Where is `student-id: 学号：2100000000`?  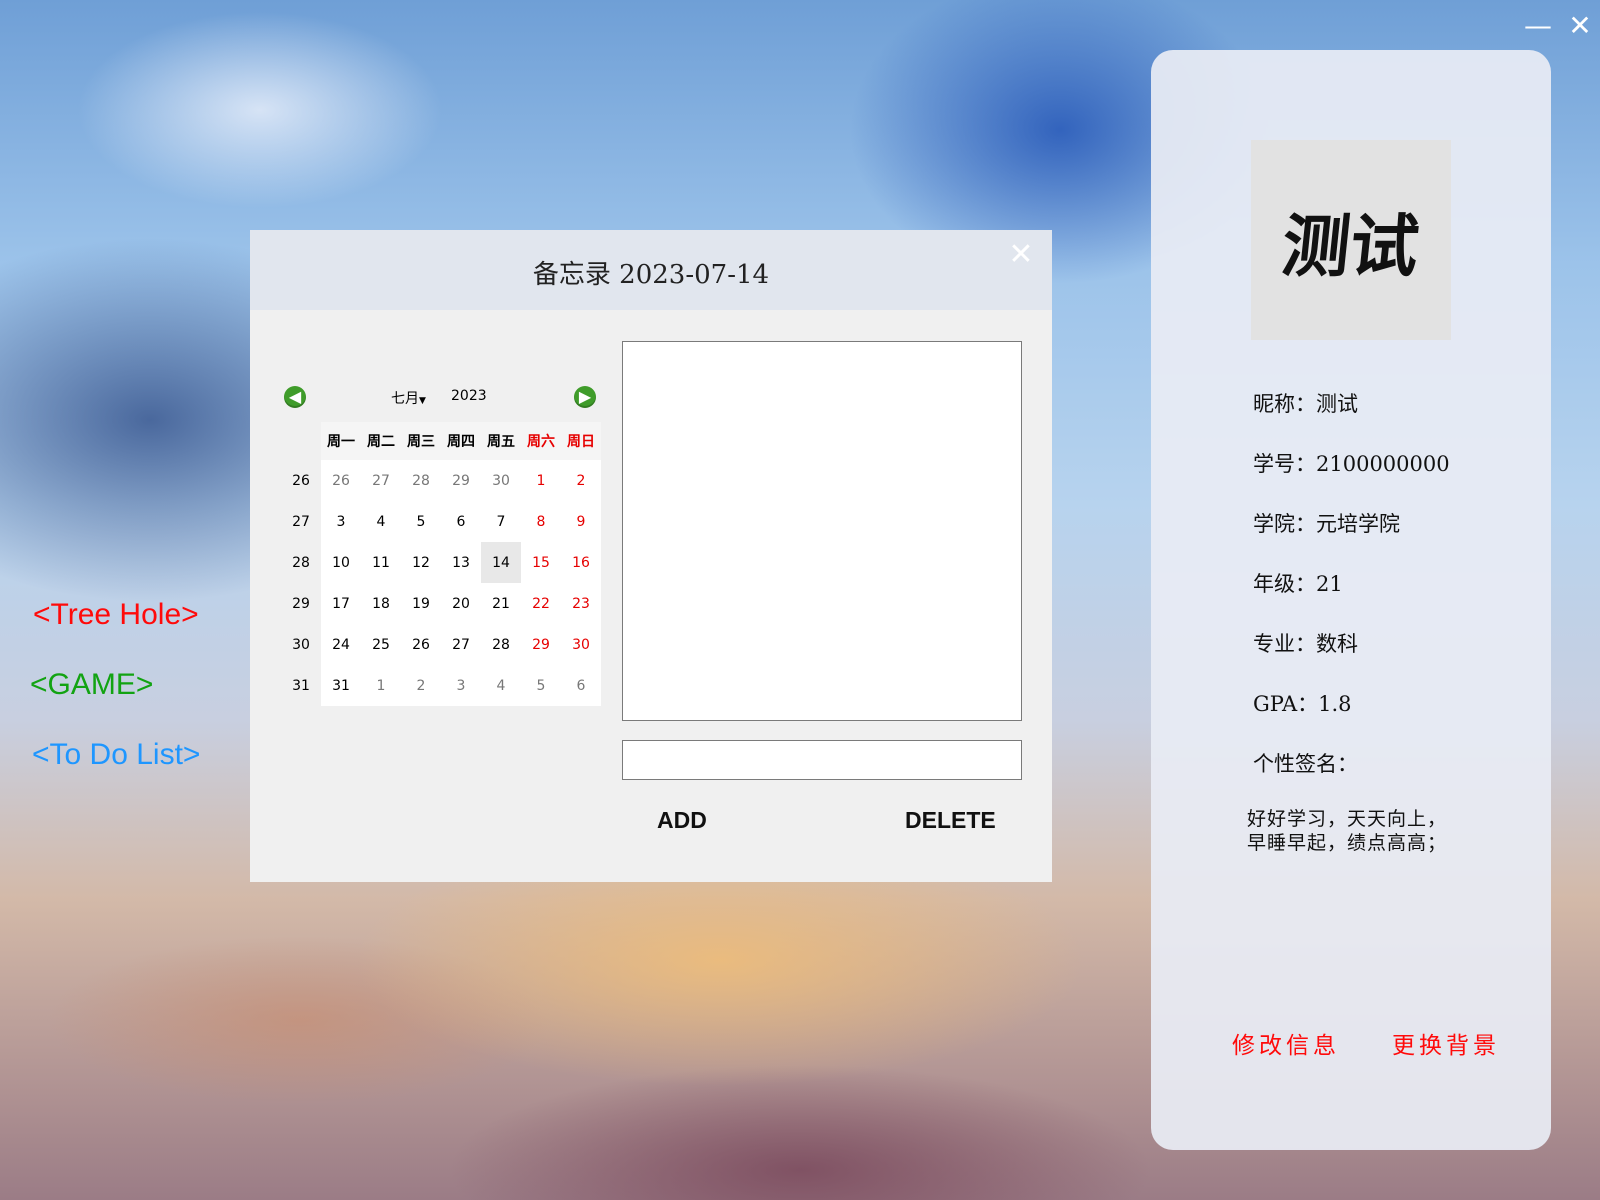
student-id: 学号：2100000000 is located at coordinates (1351, 464).